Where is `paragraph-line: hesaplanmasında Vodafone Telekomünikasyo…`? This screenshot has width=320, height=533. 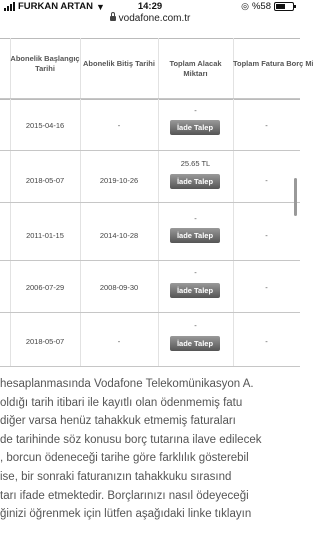
paragraph-line: hesaplanmasında Vodafone Telekomünikasyo… is located at coordinates (127, 384).